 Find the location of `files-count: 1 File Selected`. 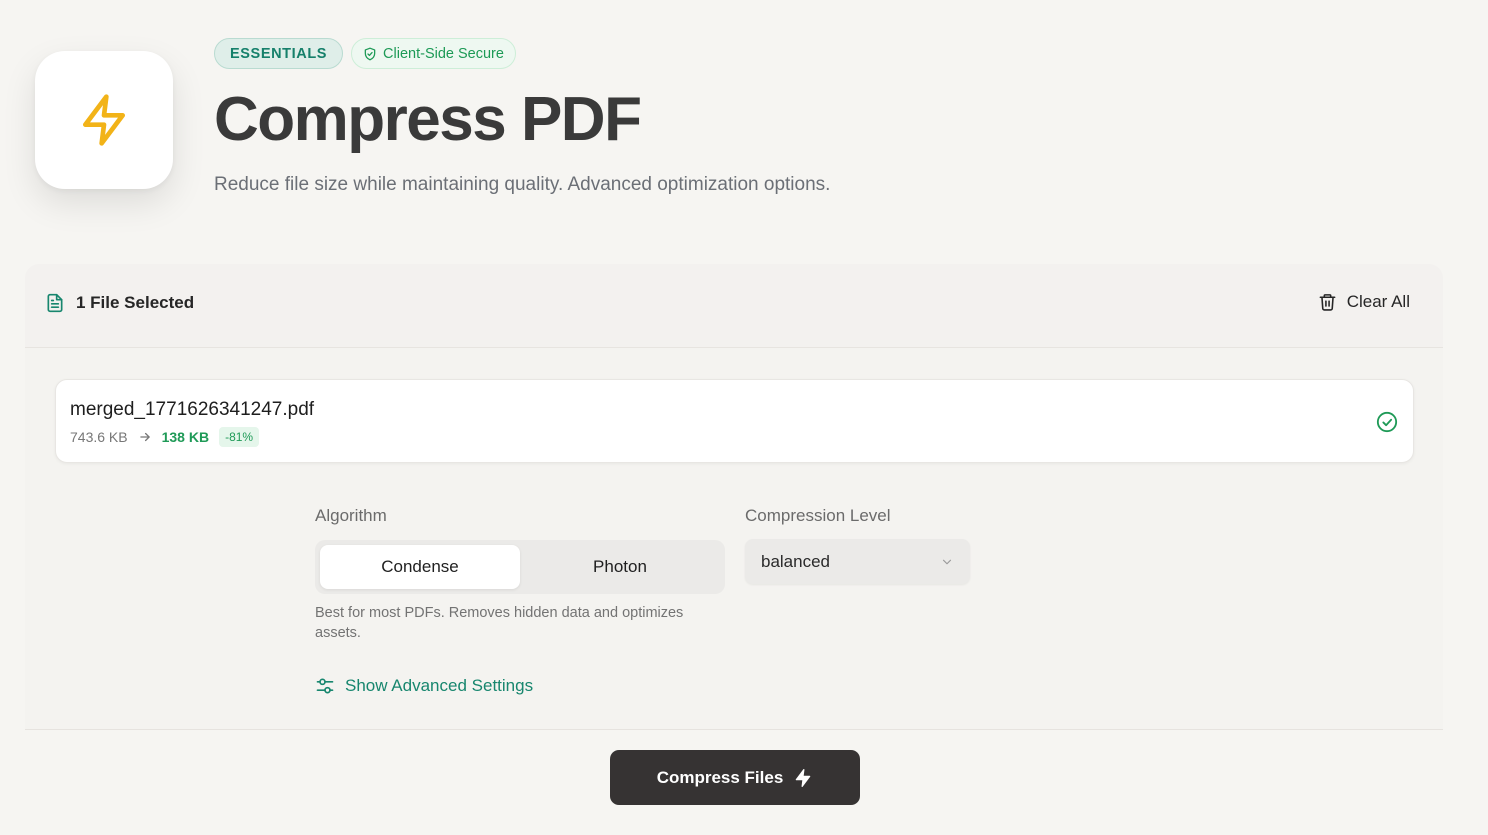

files-count: 1 File Selected is located at coordinates (119, 303).